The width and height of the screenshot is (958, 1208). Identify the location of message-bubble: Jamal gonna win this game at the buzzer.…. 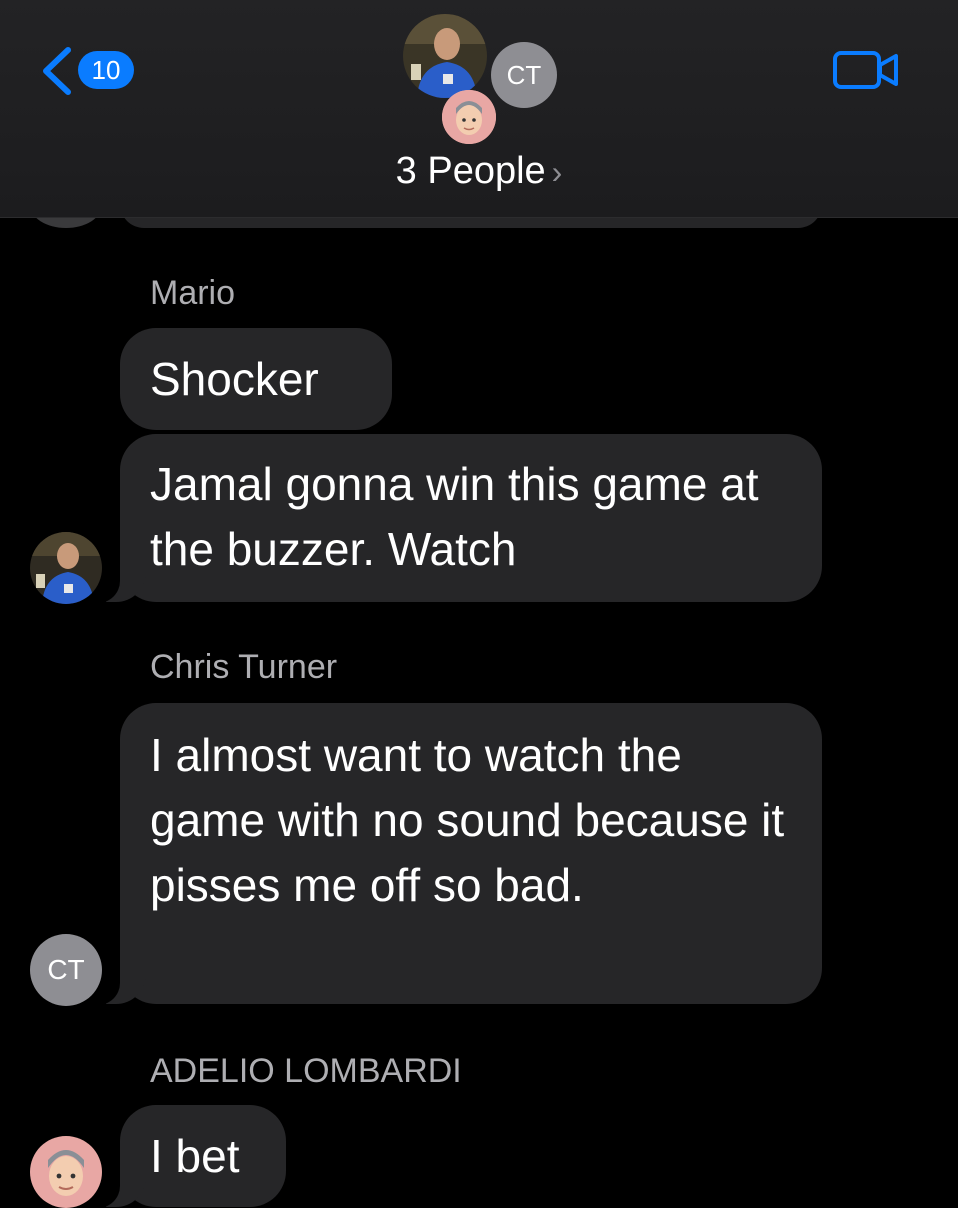
(457, 518).